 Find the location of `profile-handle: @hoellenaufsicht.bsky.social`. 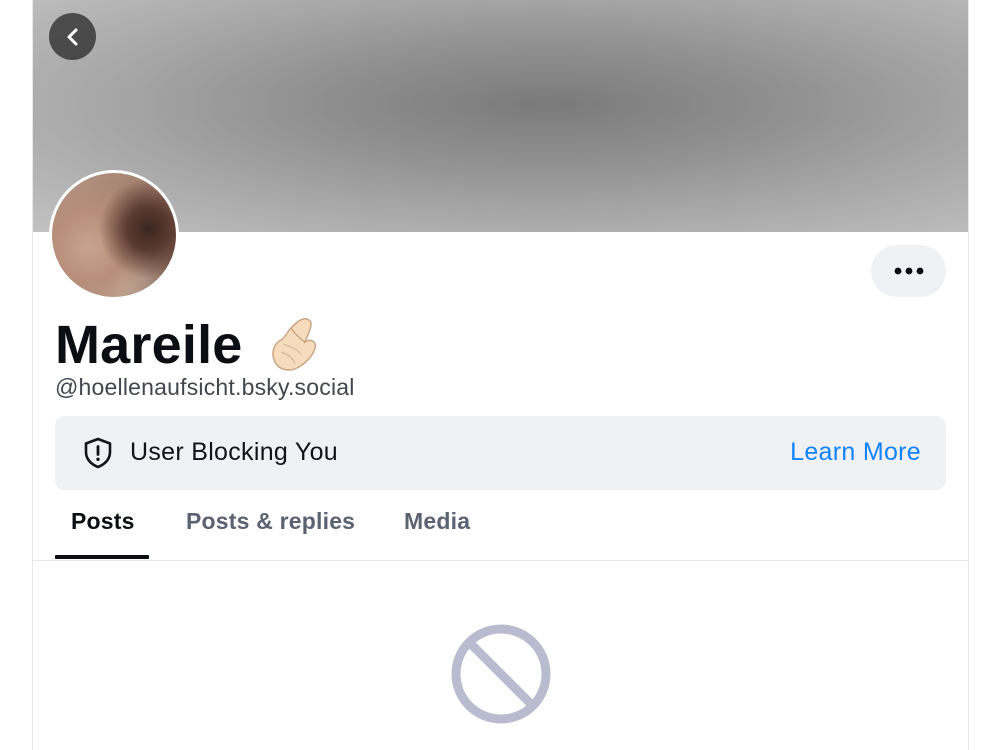

profile-handle: @hoellenaufsicht.bsky.social is located at coordinates (205, 387).